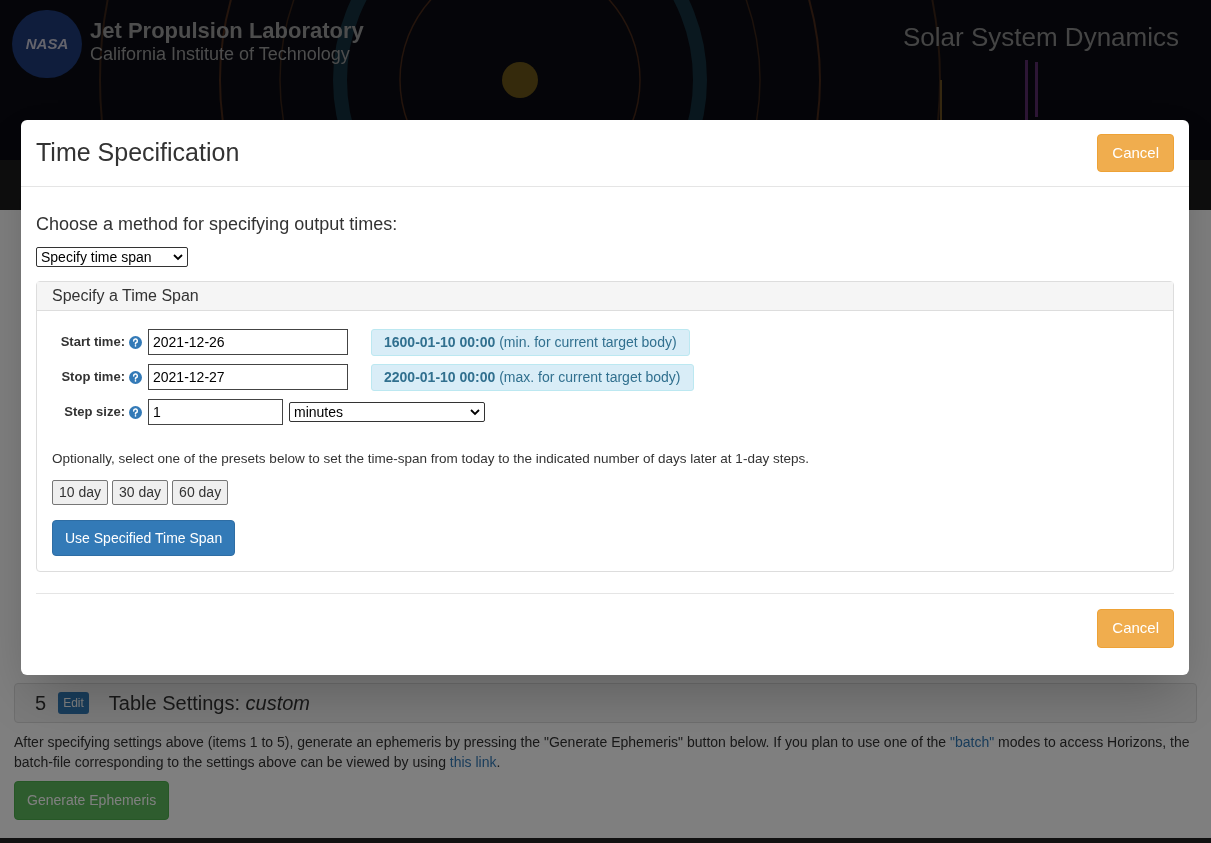 The image size is (1211, 843). I want to click on limit-badge: 2200-01-10 00:00 (max. for current target body), so click(532, 377).